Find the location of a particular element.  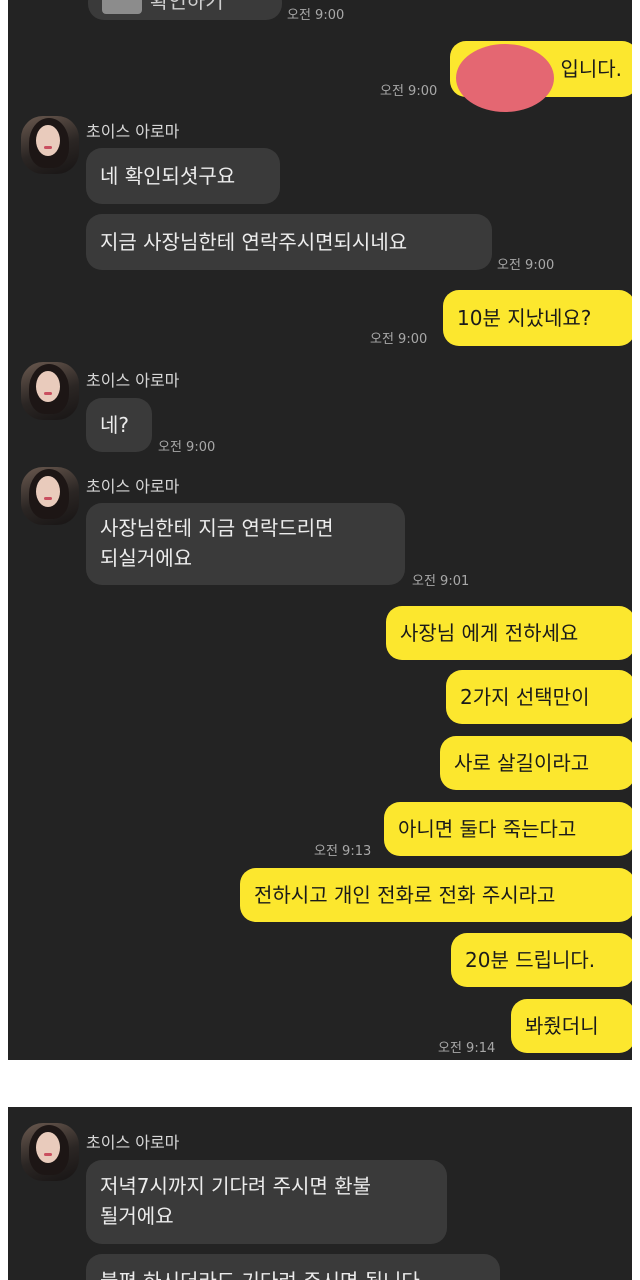

incoming-message-bubble: 네? is located at coordinates (119, 425).